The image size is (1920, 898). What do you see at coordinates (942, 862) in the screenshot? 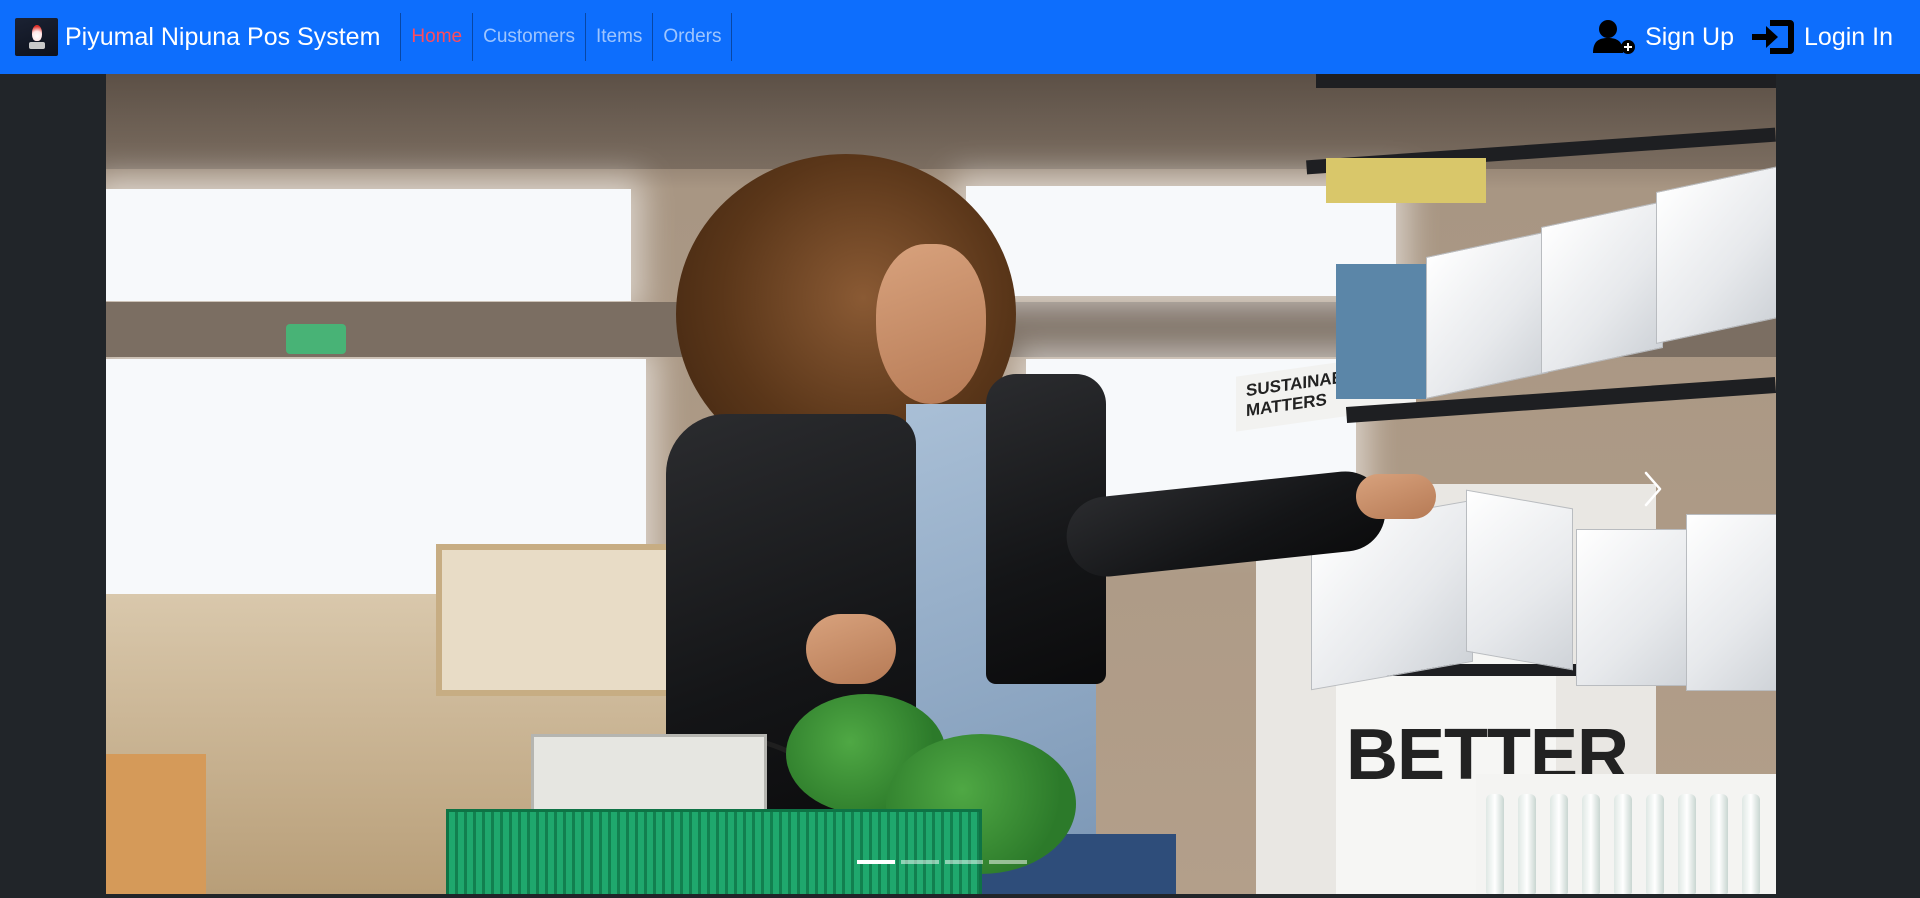
I see `carousel-indicators` at bounding box center [942, 862].